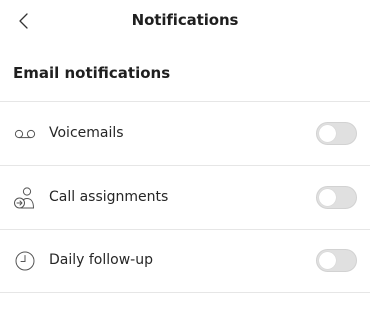 The width and height of the screenshot is (370, 332). I want to click on daily-follow-up-label: Daily follow-up, so click(101, 260).